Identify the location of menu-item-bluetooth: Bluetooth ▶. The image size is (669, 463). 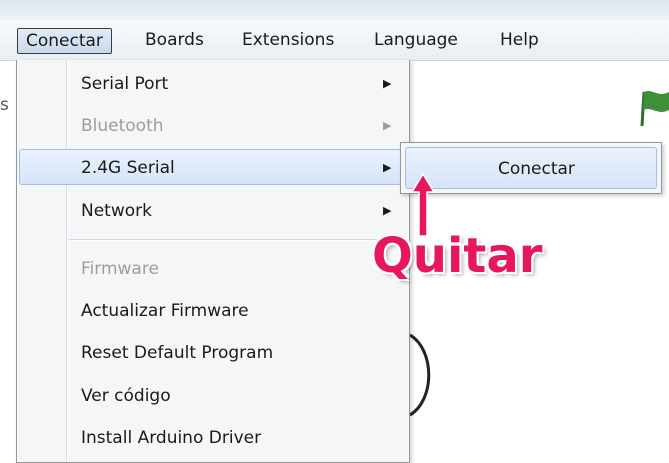
(213, 126).